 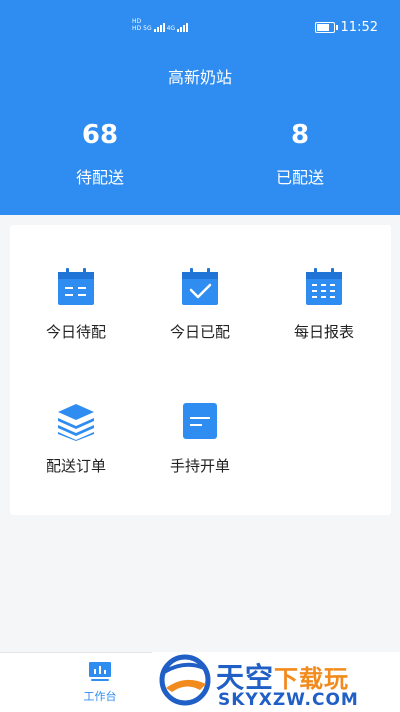 I want to click on watermark: 天空下载玩 SKYXZW.COM, so click(x=276, y=681).